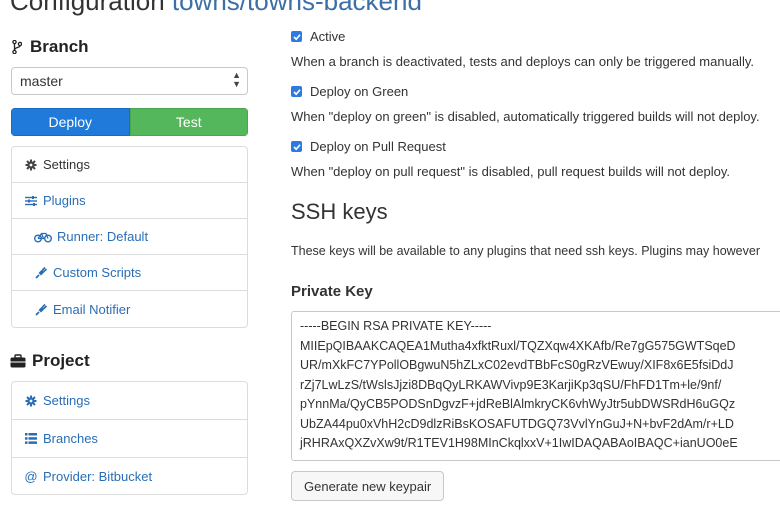  What do you see at coordinates (64, 200) in the screenshot?
I see `branch-nav-plugins-label: Plugins` at bounding box center [64, 200].